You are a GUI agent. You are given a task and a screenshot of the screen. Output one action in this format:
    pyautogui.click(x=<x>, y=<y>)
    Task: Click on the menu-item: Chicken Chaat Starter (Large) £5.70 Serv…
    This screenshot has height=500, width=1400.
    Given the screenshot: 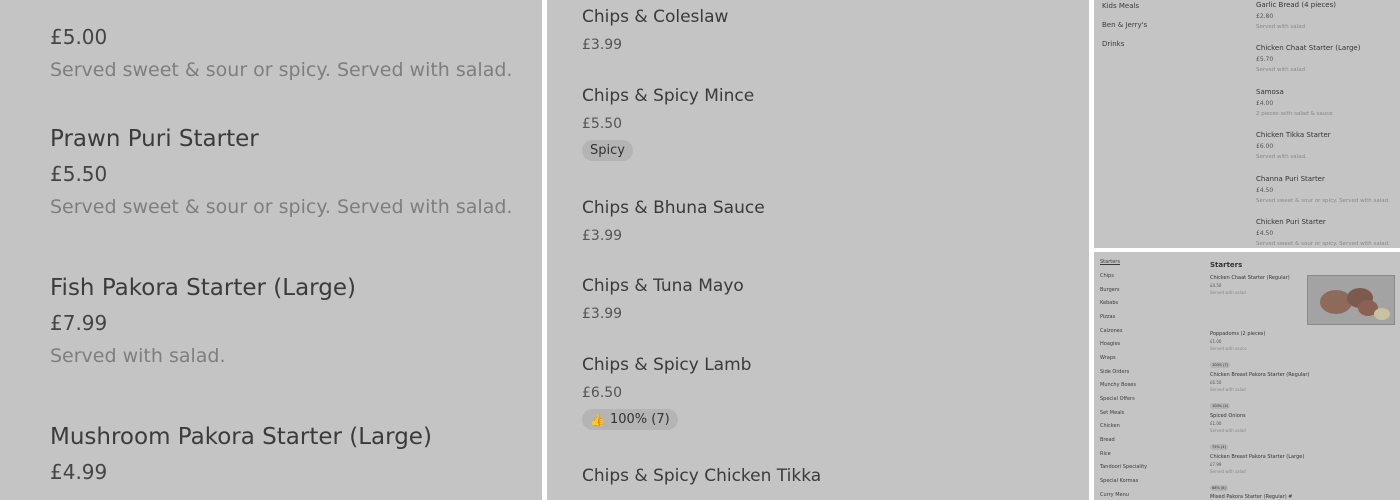 What is the action you would take?
    pyautogui.click(x=1308, y=58)
    